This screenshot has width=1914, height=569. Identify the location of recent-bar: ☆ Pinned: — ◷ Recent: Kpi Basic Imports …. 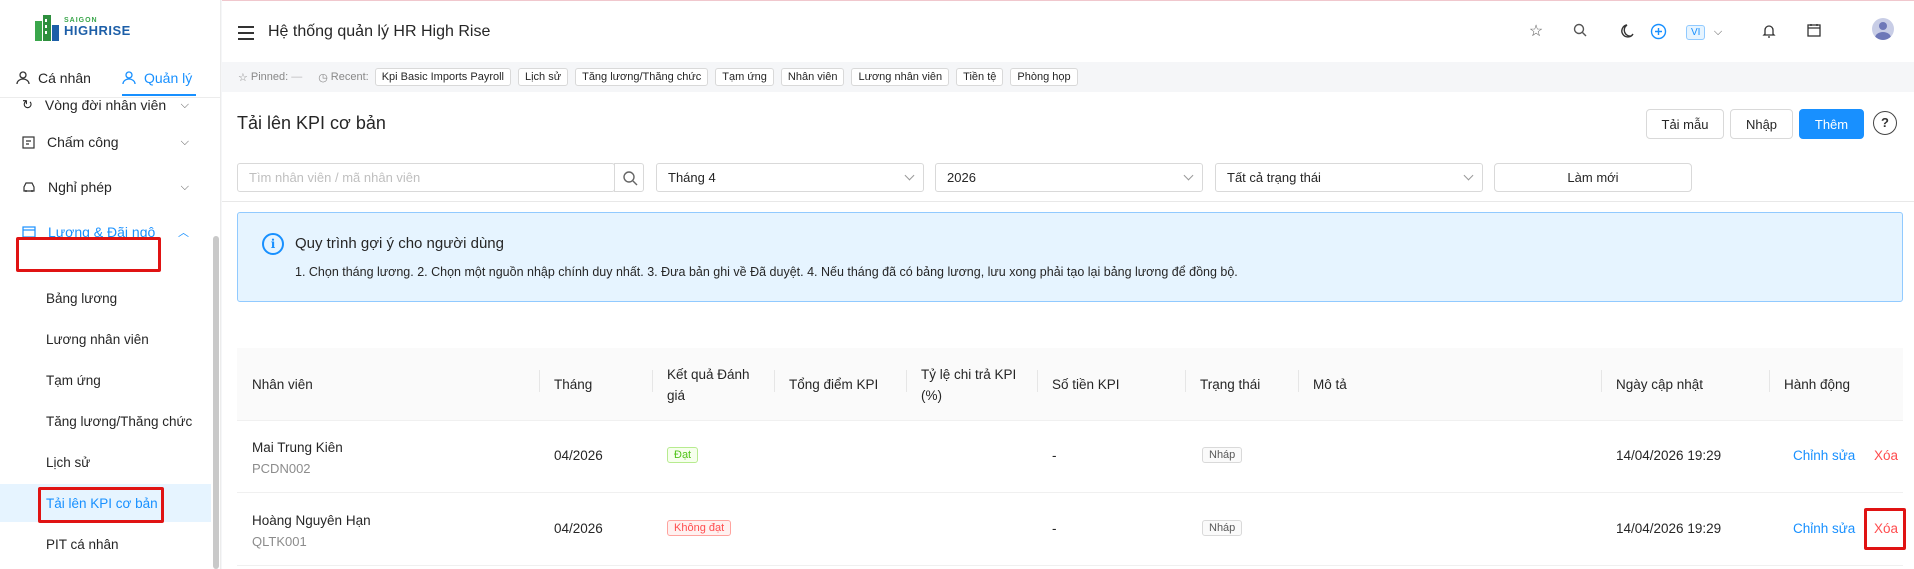
(1068, 77).